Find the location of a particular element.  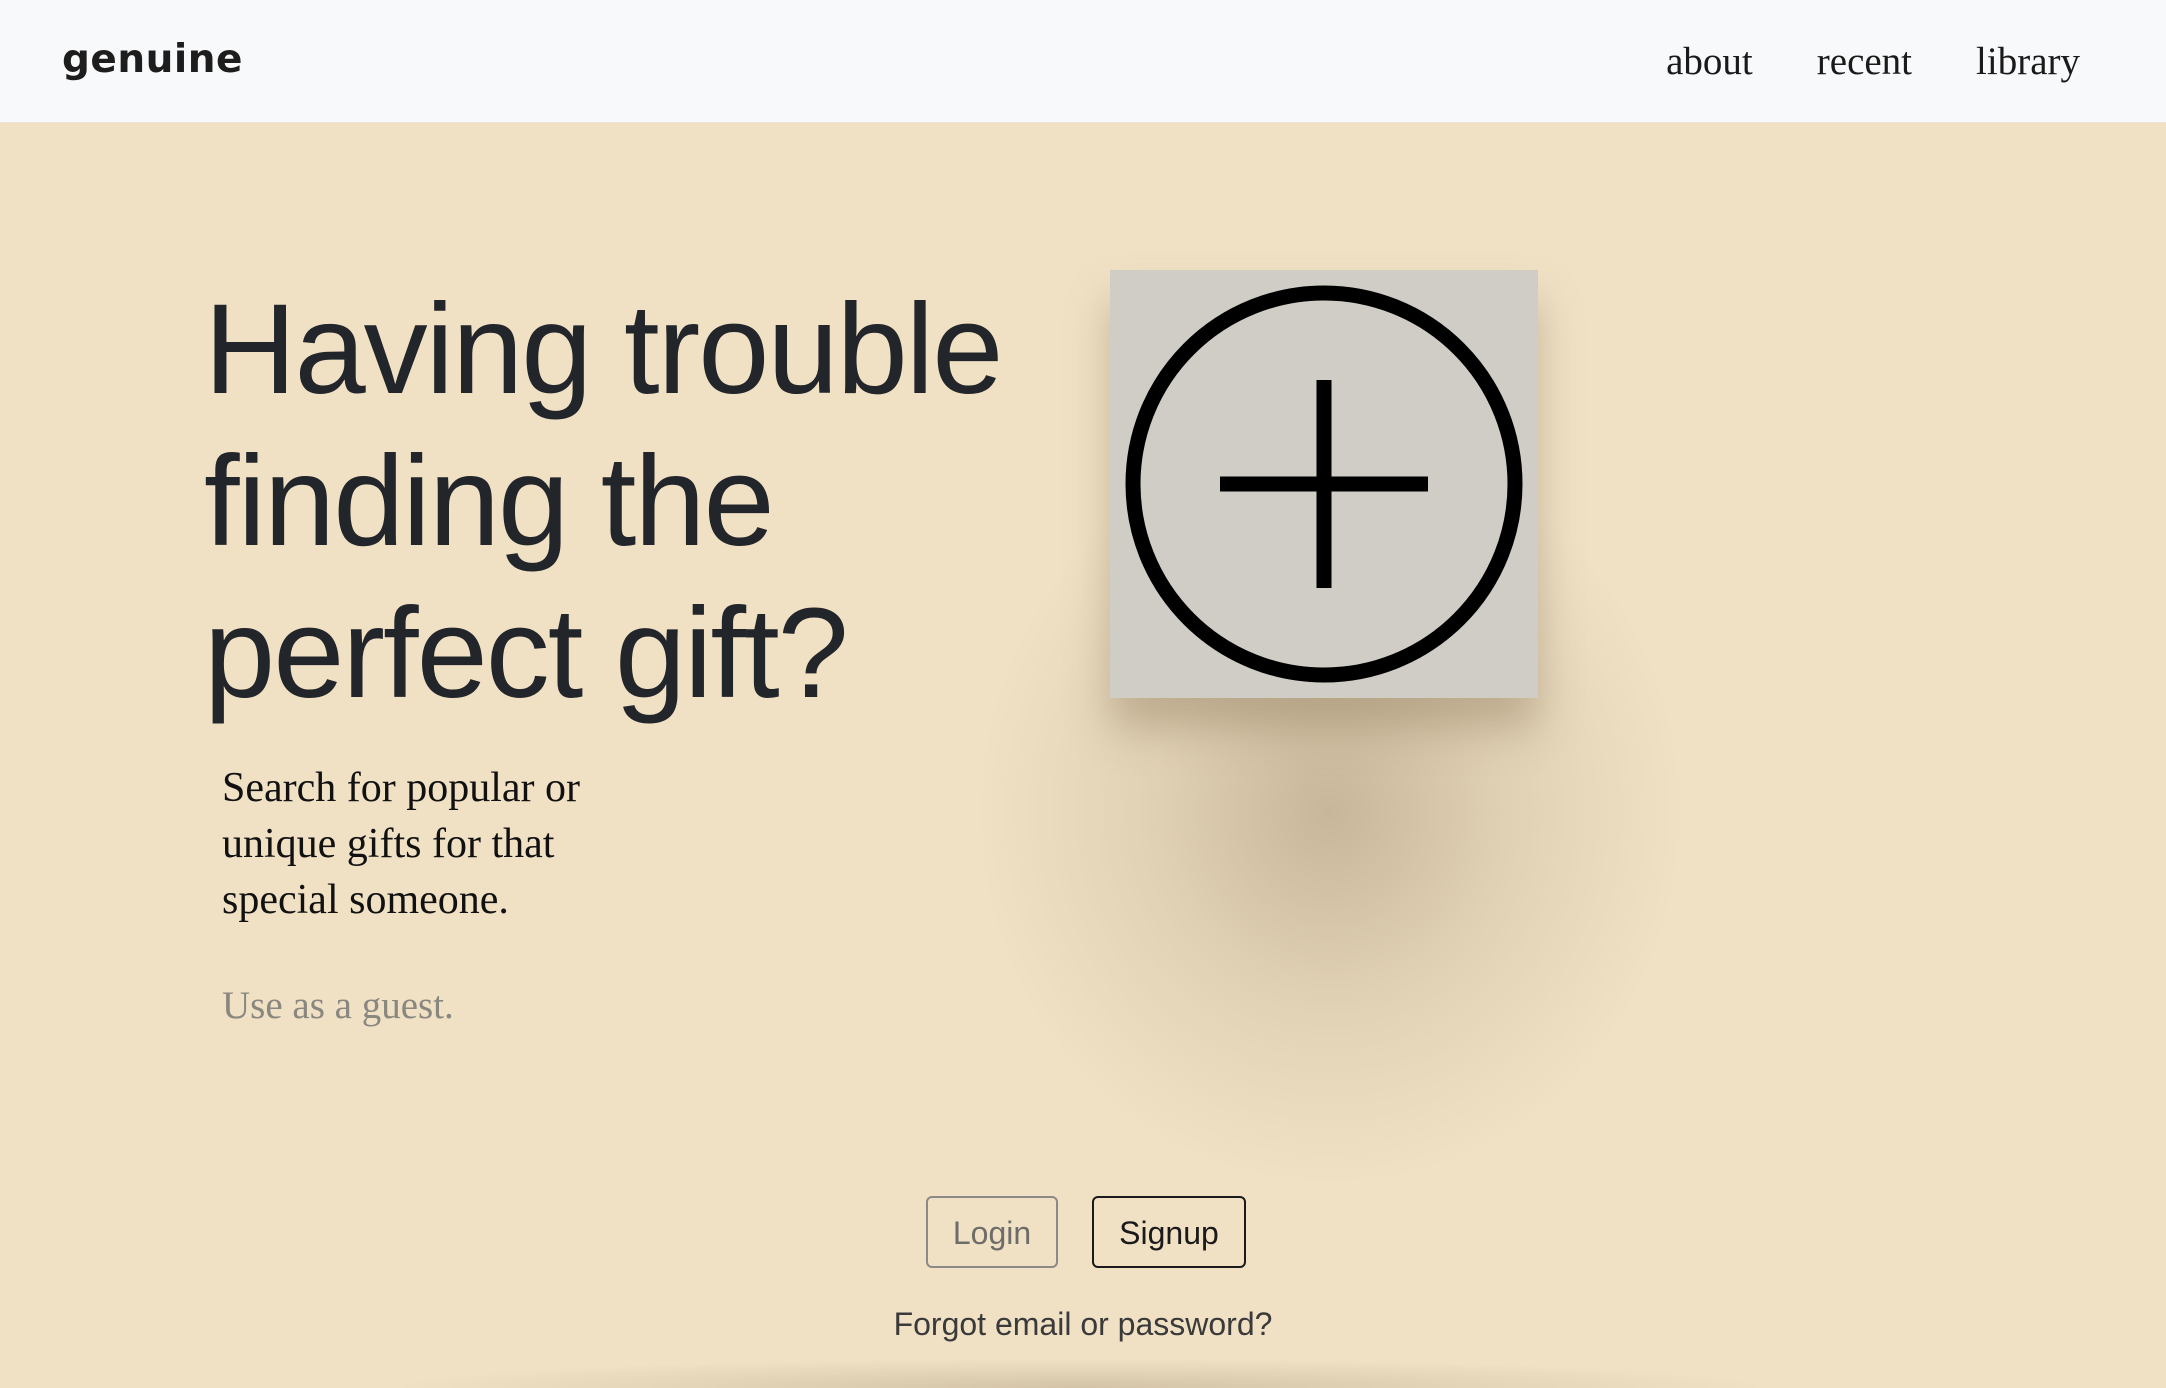

forgot-credentials-link: Forgot email or password? is located at coordinates (1083, 1324).